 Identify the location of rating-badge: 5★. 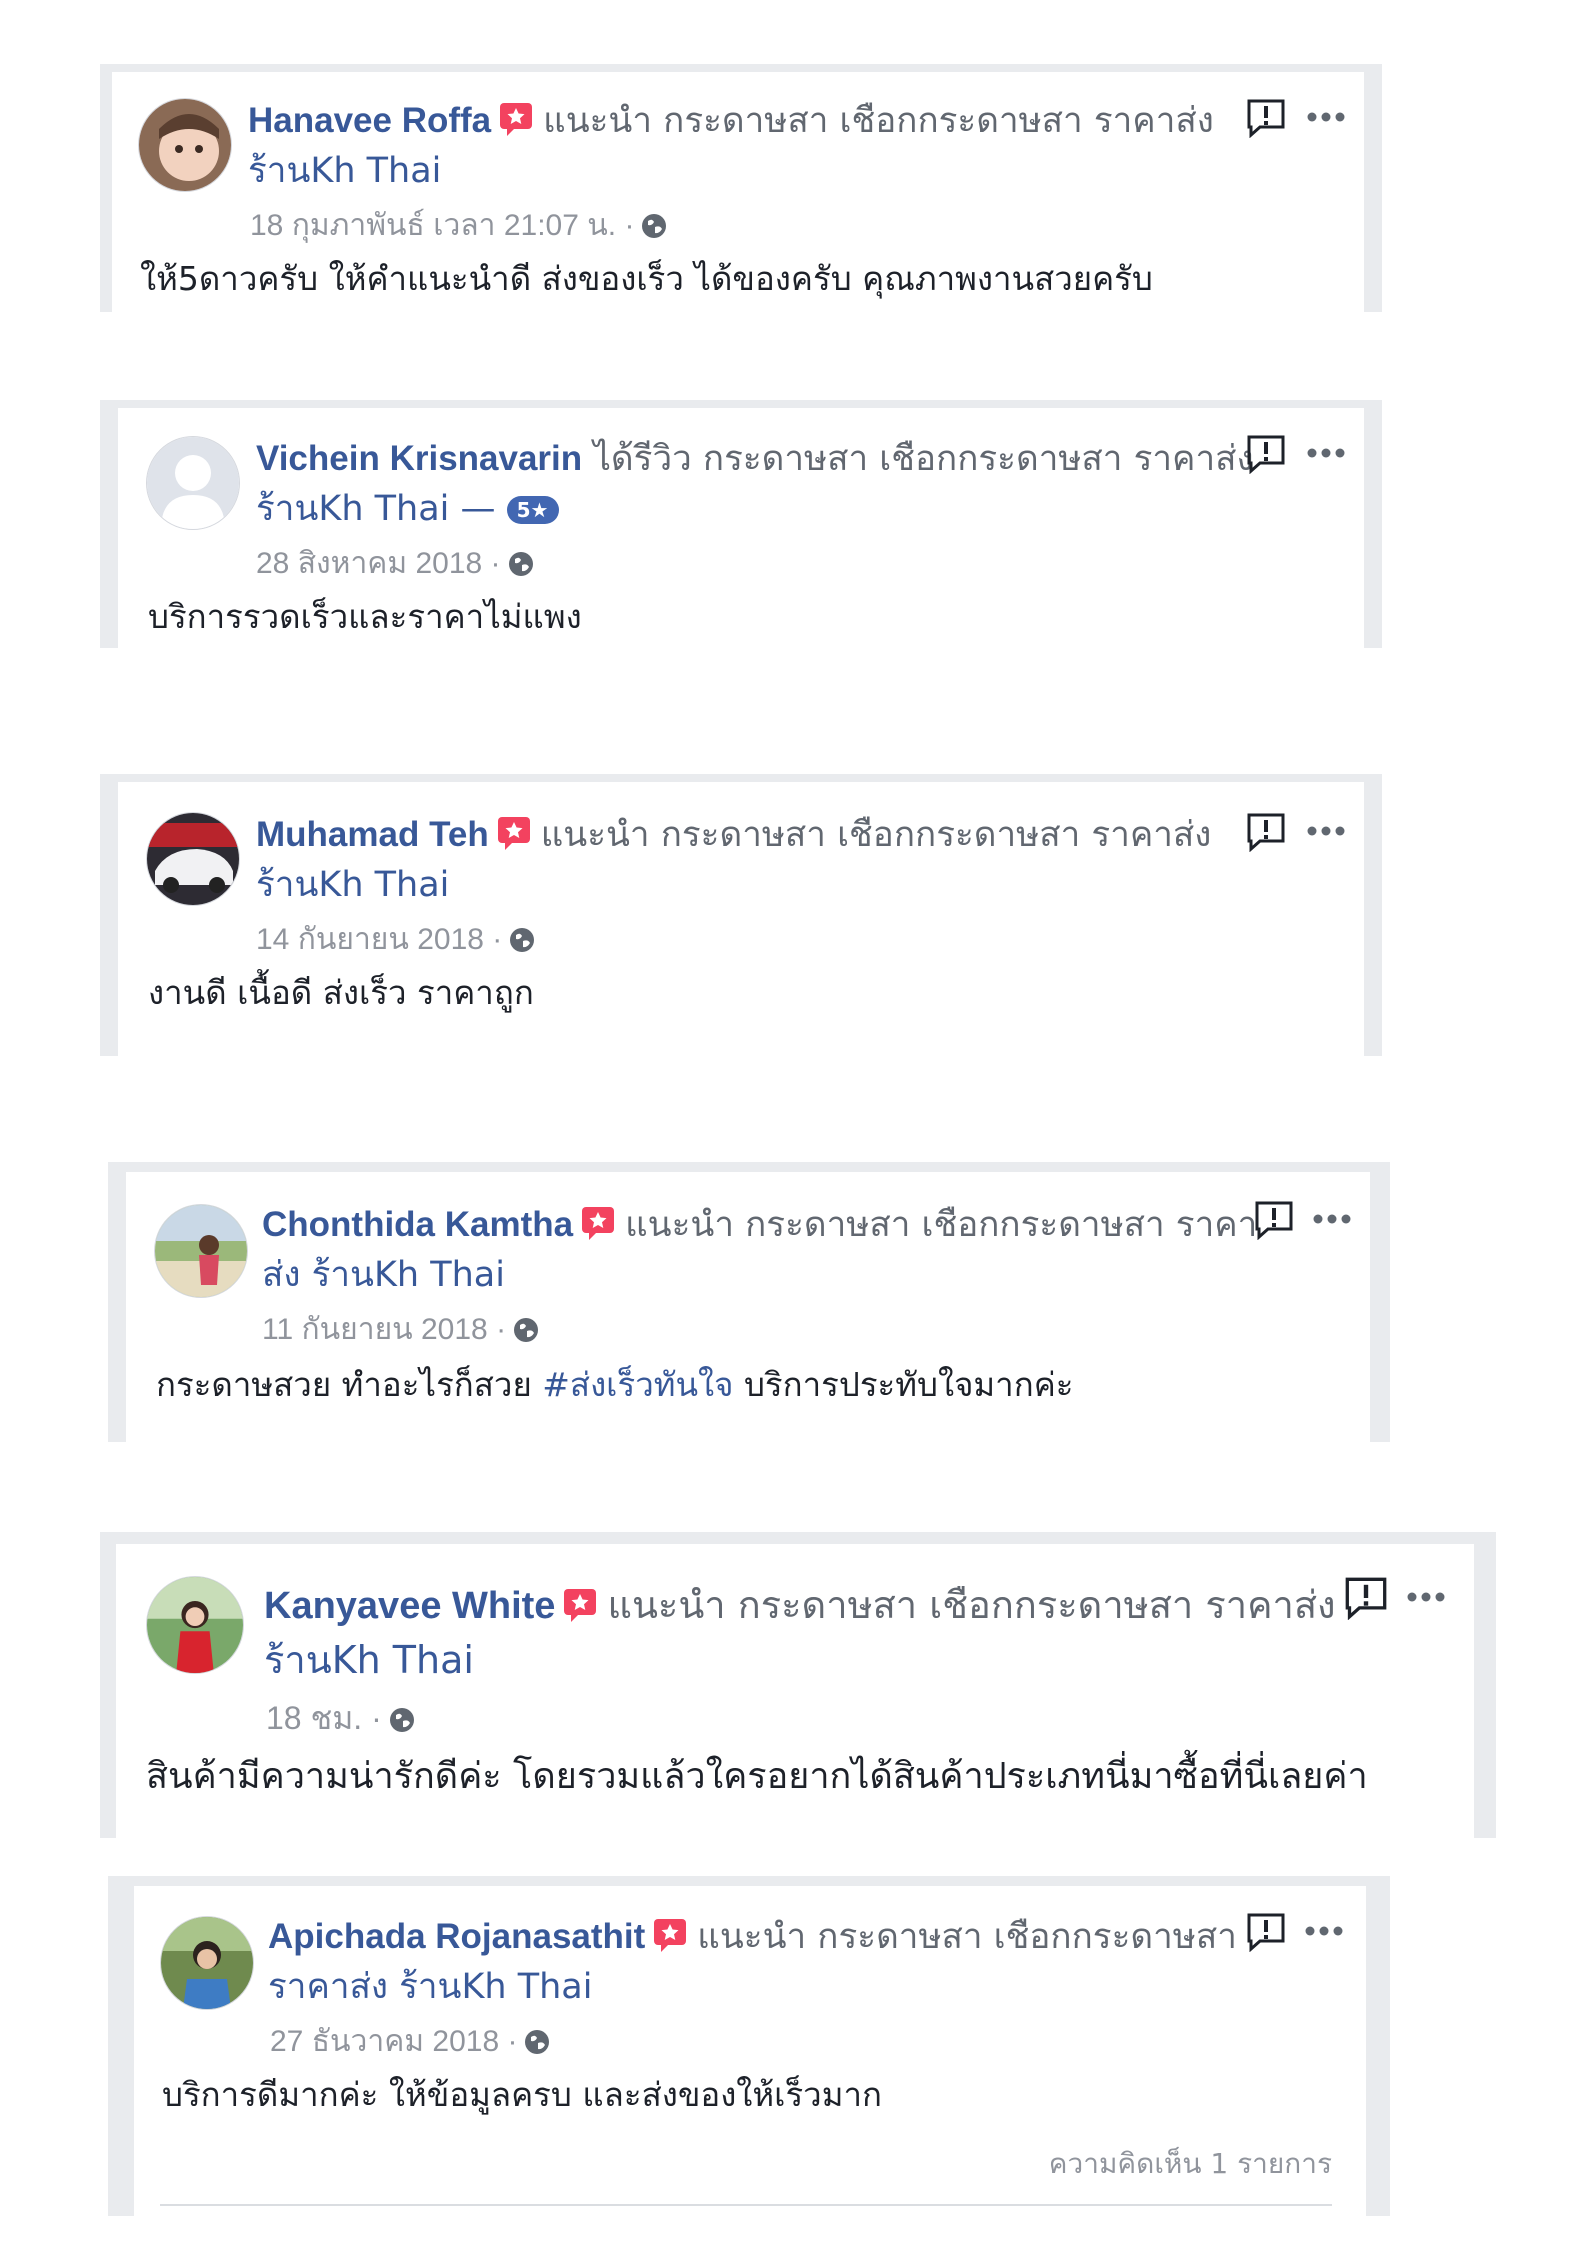
(532, 510).